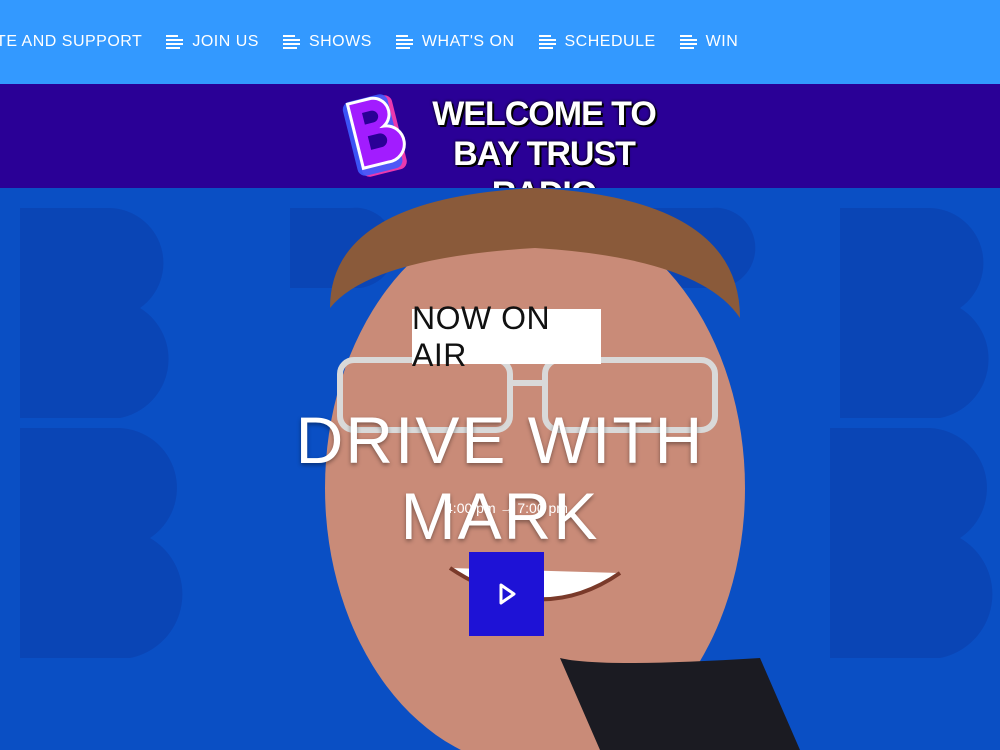 The width and height of the screenshot is (1000, 750). I want to click on nav-item-label: SHOWS, so click(340, 41).